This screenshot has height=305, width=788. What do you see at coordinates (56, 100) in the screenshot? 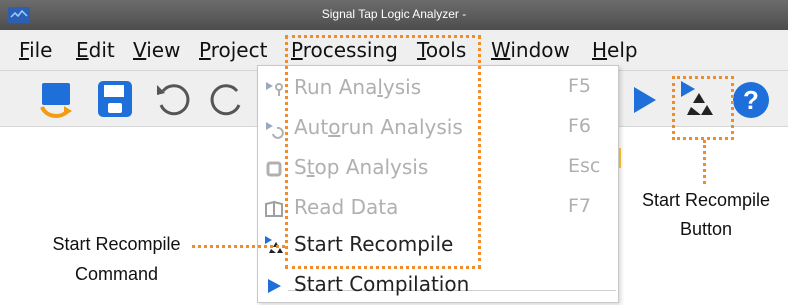
I see `open-project-icon` at bounding box center [56, 100].